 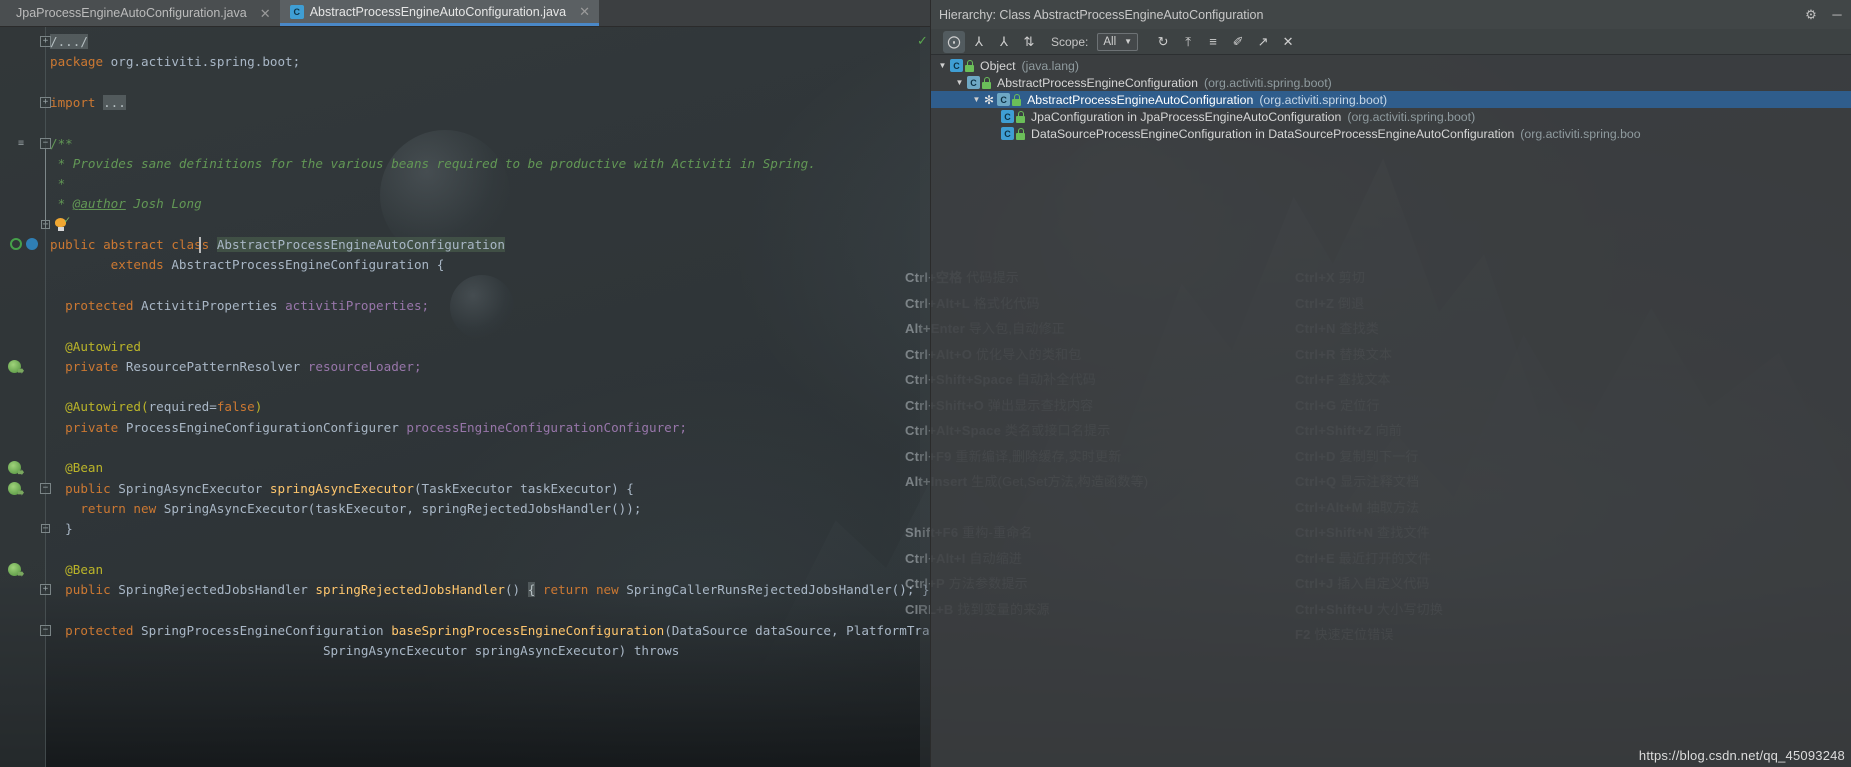 What do you see at coordinates (465, 144) in the screenshot?
I see `code-line: /**` at bounding box center [465, 144].